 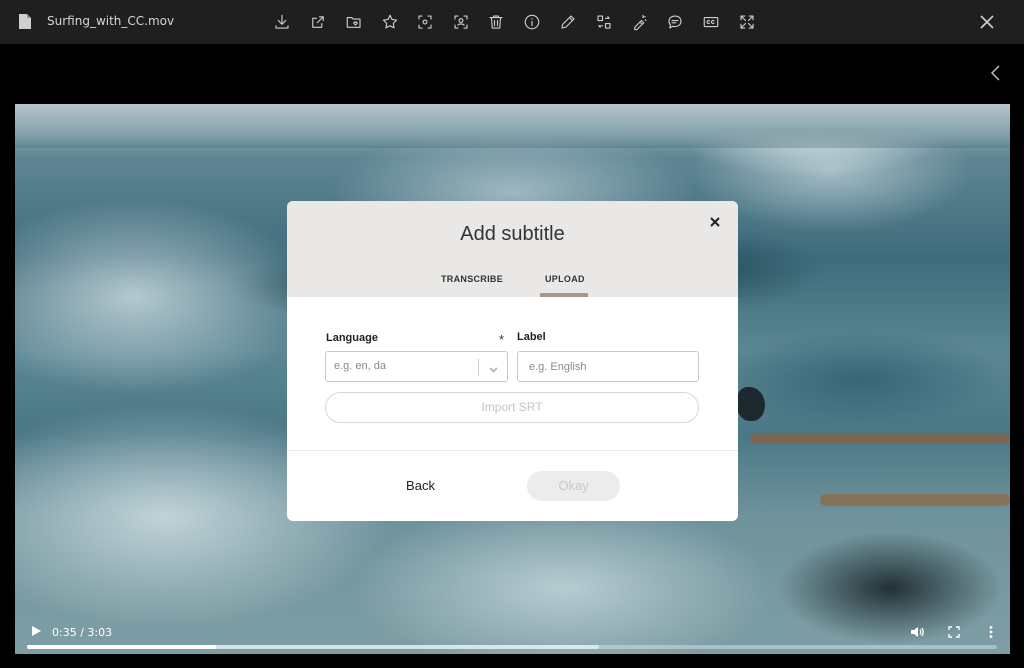 What do you see at coordinates (502, 339) in the screenshot?
I see `required-indicator: *` at bounding box center [502, 339].